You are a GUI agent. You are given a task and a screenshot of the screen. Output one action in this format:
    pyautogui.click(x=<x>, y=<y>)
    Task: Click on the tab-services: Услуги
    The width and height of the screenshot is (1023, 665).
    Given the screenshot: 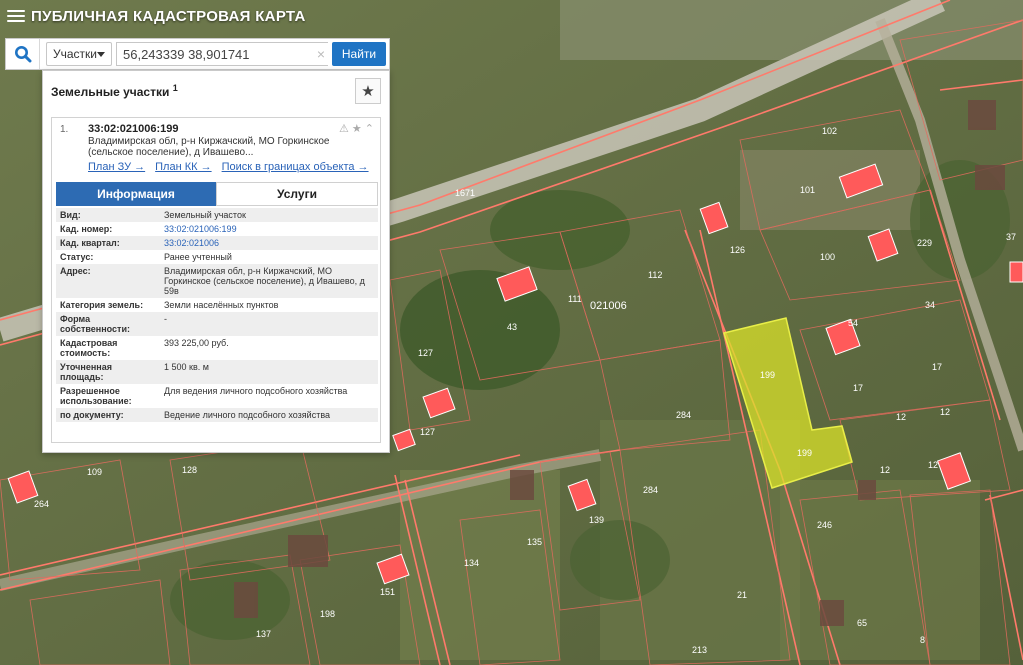 What is the action you would take?
    pyautogui.click(x=297, y=194)
    